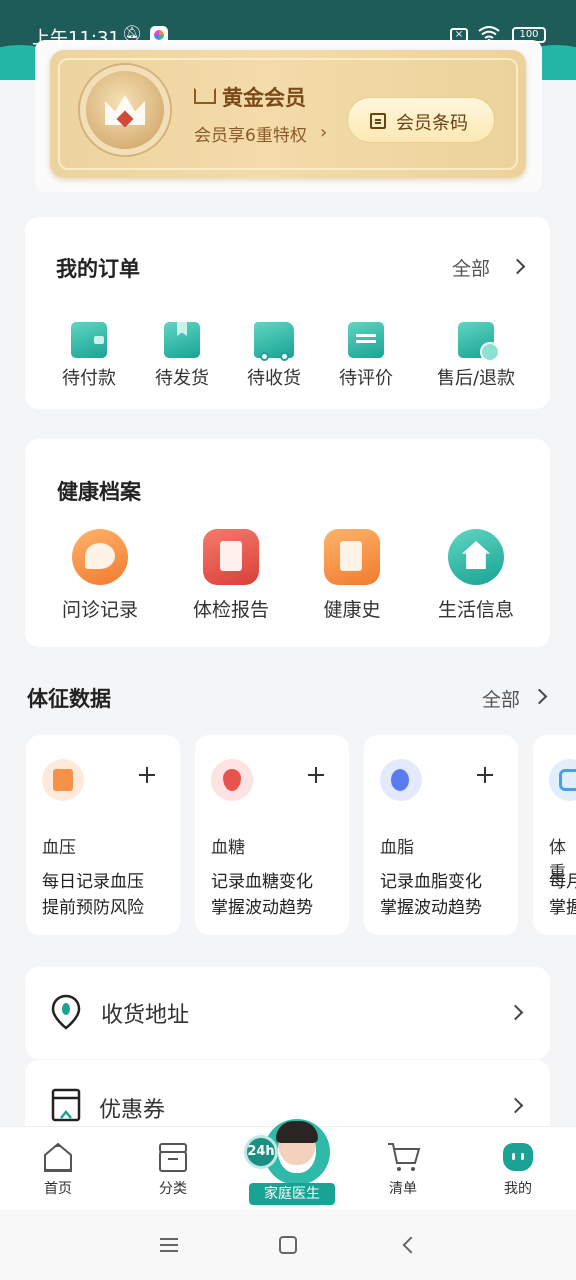 Image resolution: width=576 pixels, height=1280 pixels. I want to click on nav-home: 首页, so click(58, 1169).